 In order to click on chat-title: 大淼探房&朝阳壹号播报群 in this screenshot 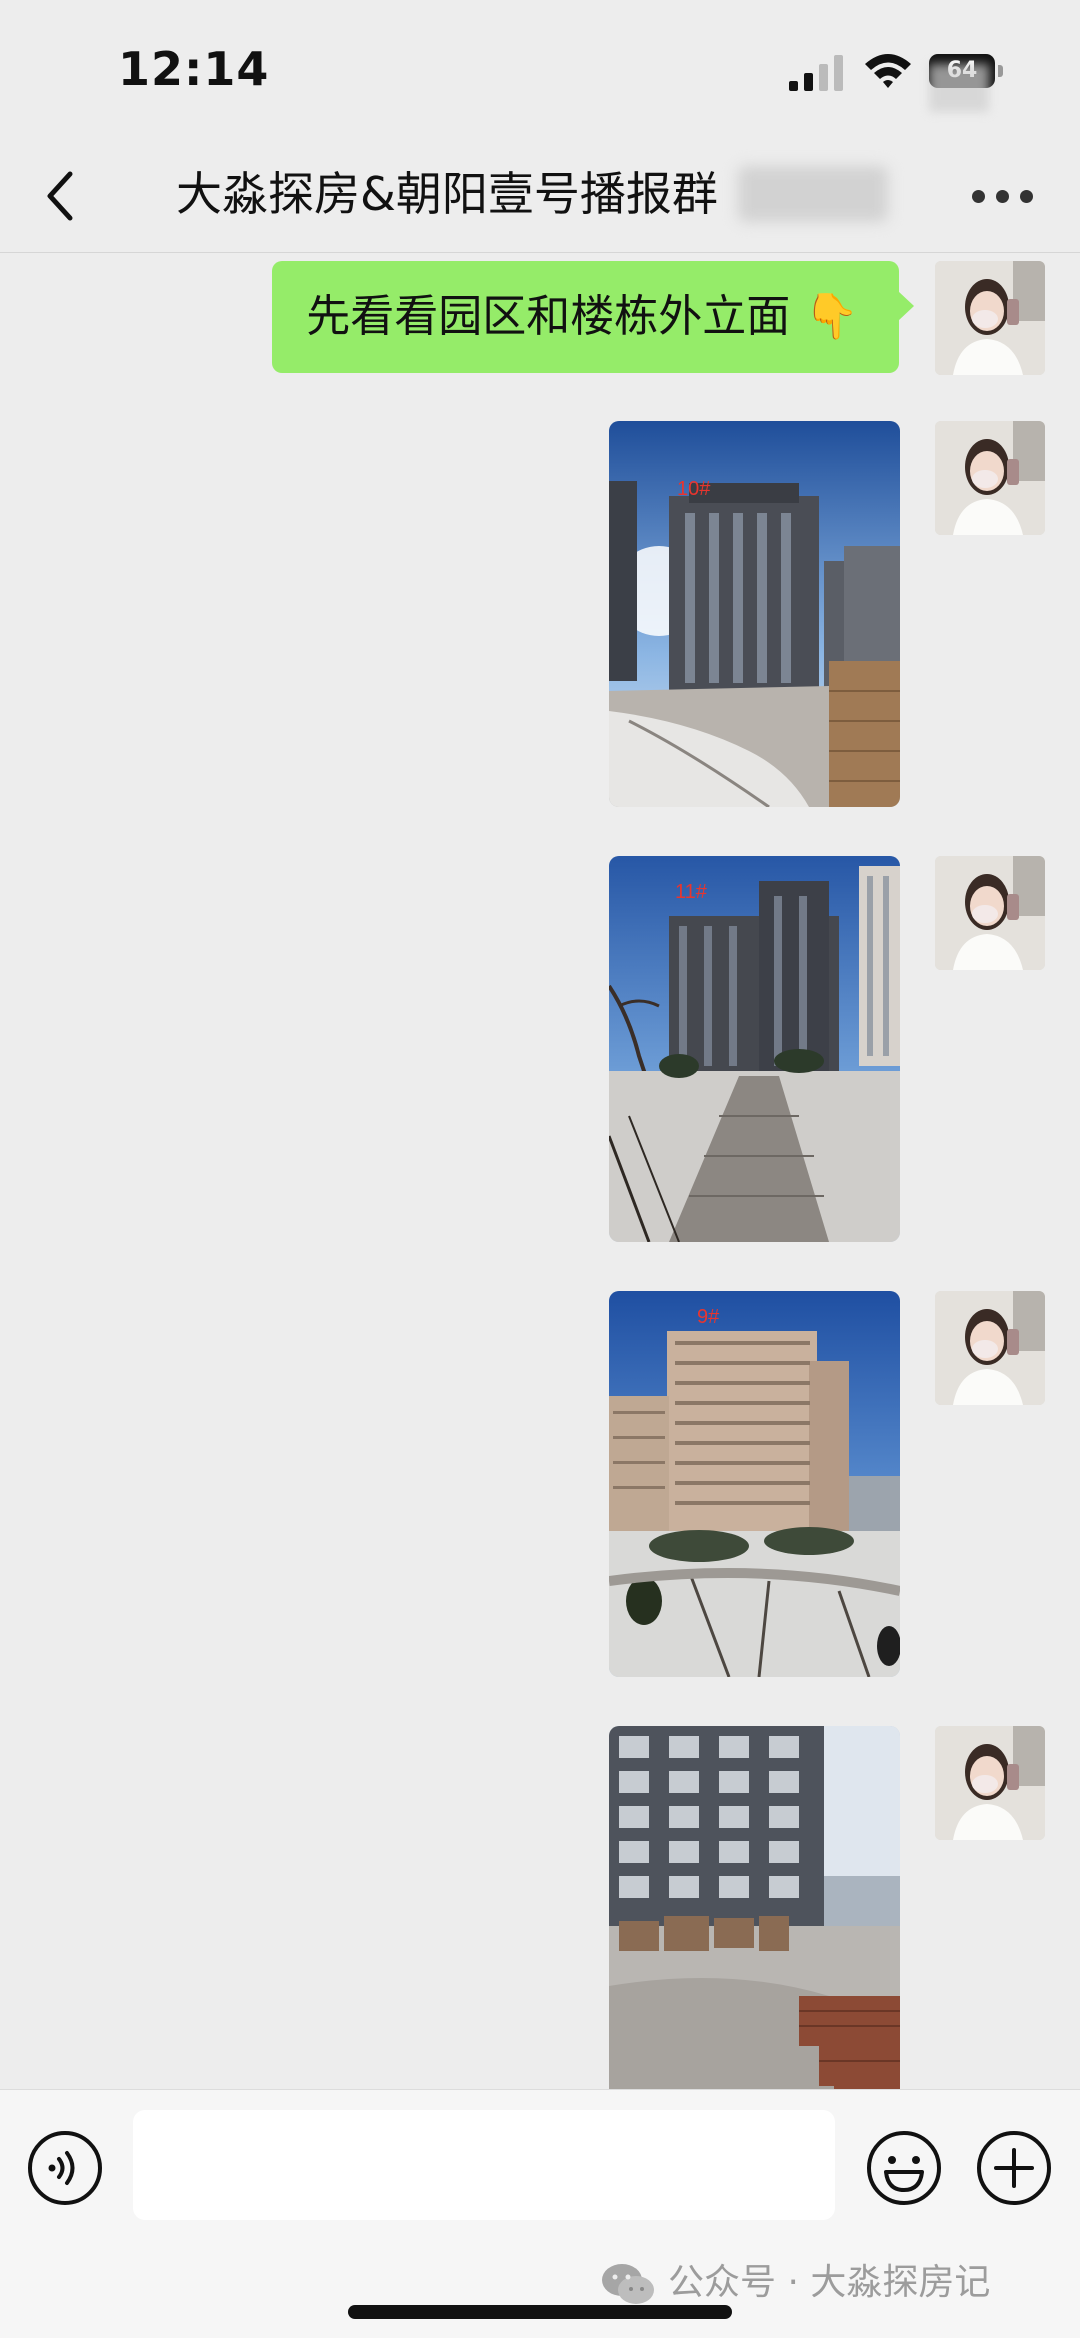, I will do `click(447, 194)`.